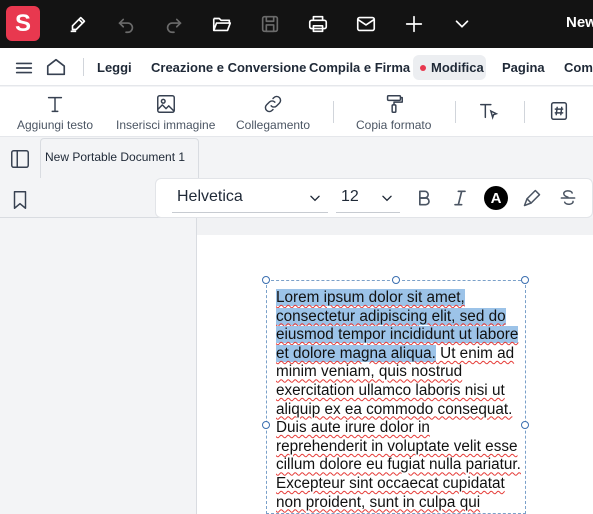 Image resolution: width=593 pixels, height=514 pixels. I want to click on title-bar: S New, so click(296, 24).